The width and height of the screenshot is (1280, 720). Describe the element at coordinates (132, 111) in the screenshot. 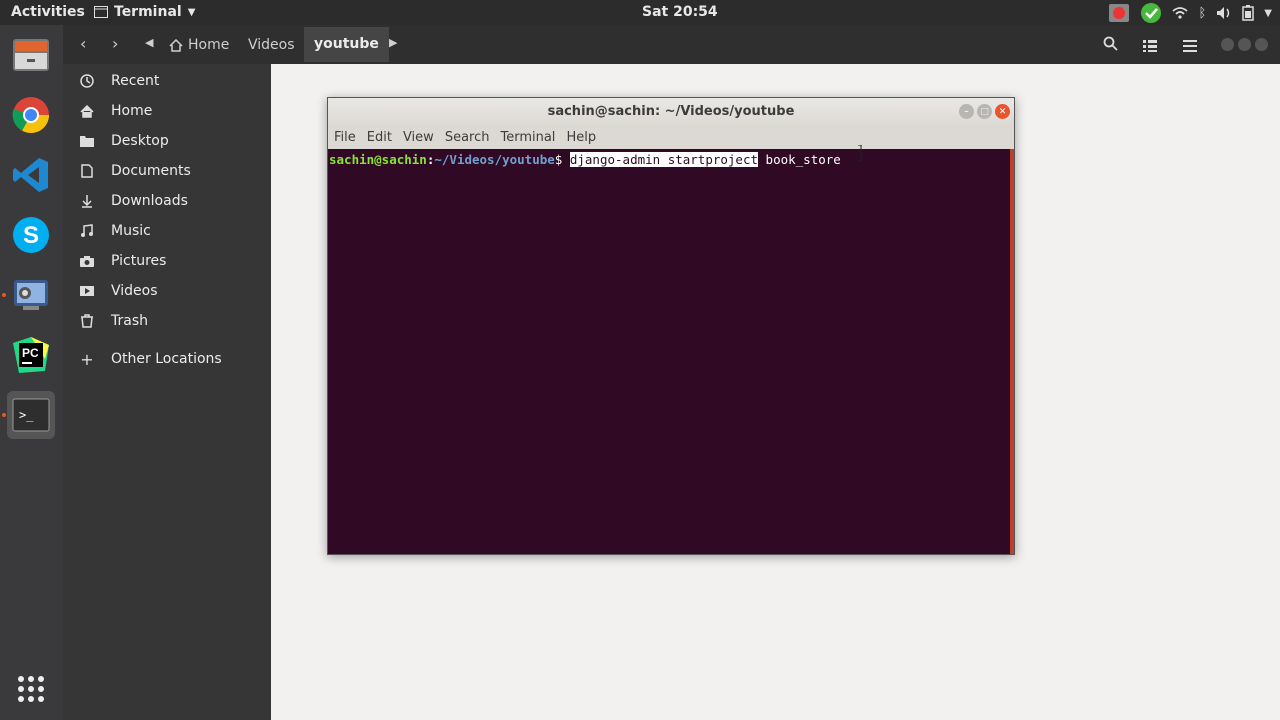

I see `sidebar-item-label: Home` at that location.